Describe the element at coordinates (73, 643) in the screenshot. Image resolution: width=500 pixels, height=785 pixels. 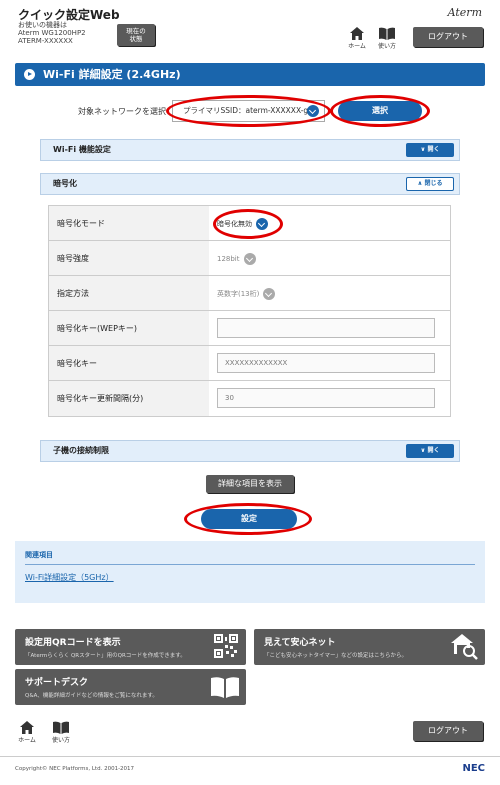
I see `tile-title: 設定用QRコードを表示` at that location.